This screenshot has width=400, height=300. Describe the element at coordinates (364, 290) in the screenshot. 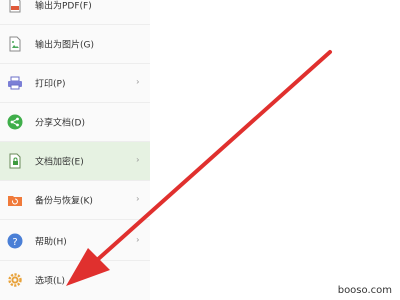

I see `watermark-text: booso.com` at that location.